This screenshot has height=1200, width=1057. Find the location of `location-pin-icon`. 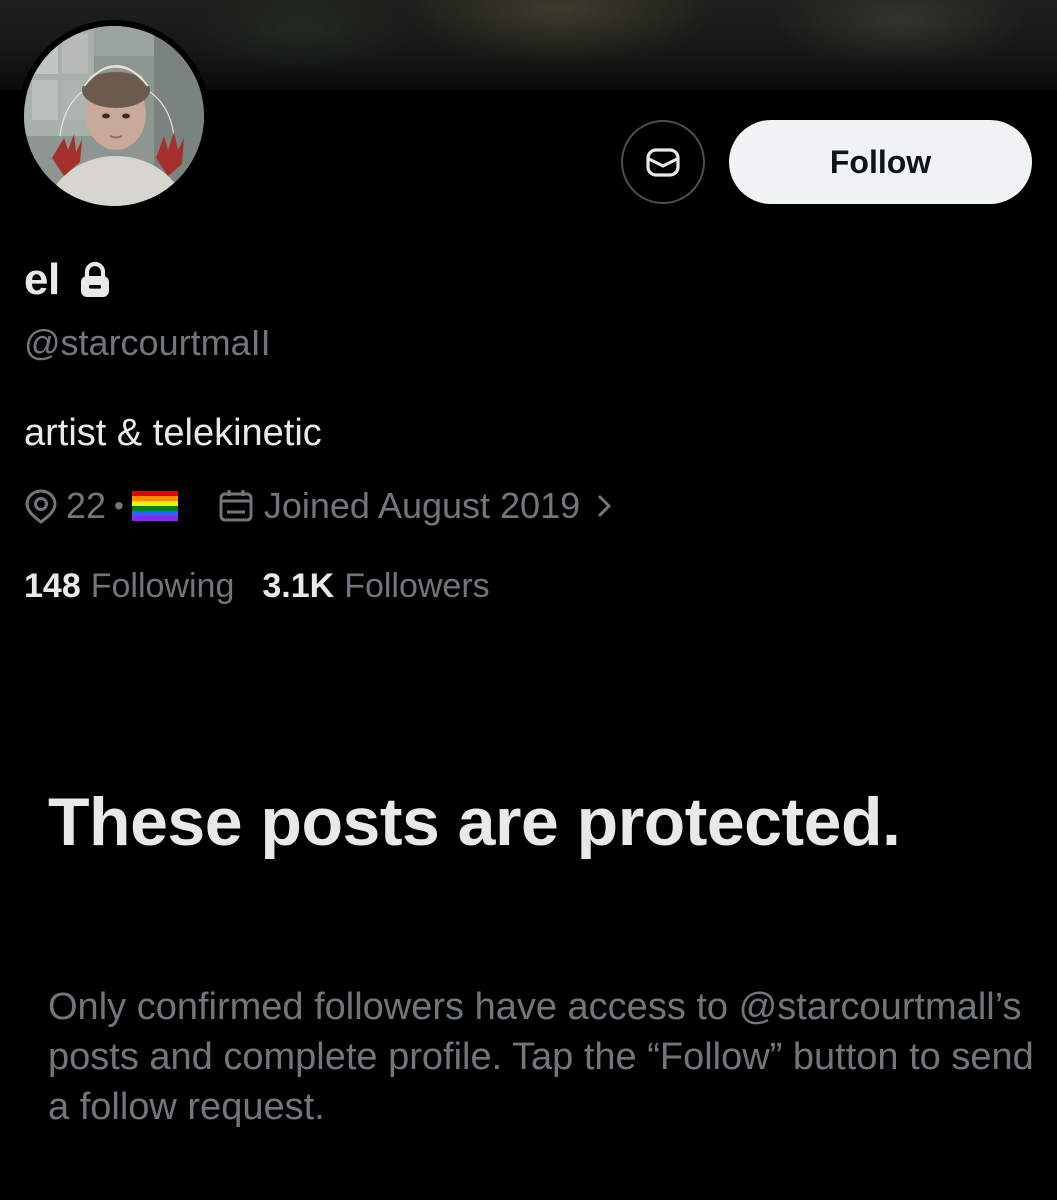

location-pin-icon is located at coordinates (41, 506).